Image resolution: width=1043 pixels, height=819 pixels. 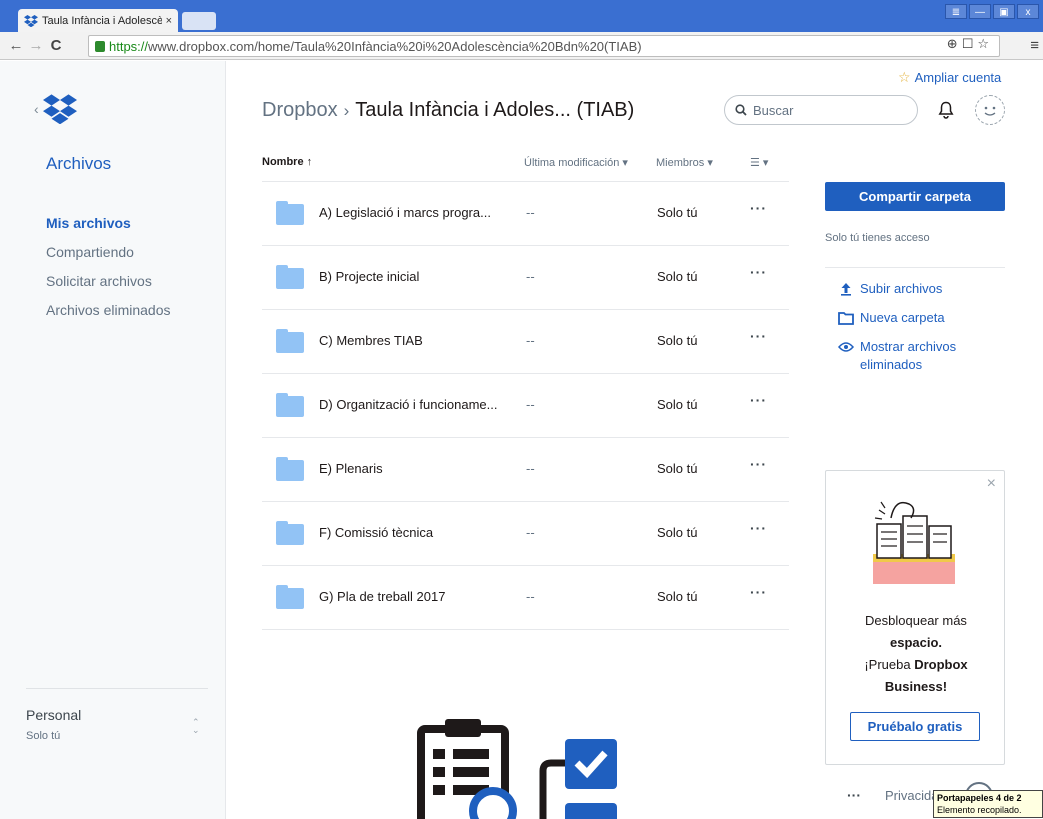 I want to click on upgrade-label: Ampliar cuenta, so click(x=958, y=77).